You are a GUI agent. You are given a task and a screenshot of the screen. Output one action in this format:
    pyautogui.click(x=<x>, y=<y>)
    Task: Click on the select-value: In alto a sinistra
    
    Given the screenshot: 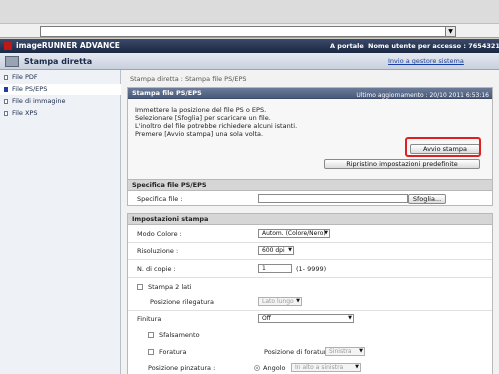 What is the action you would take?
    pyautogui.click(x=319, y=367)
    